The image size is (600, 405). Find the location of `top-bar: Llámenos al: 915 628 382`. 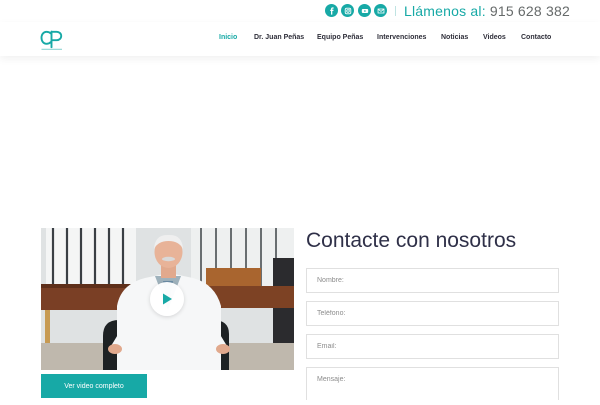

top-bar: Llámenos al: 915 628 382 is located at coordinates (300, 11).